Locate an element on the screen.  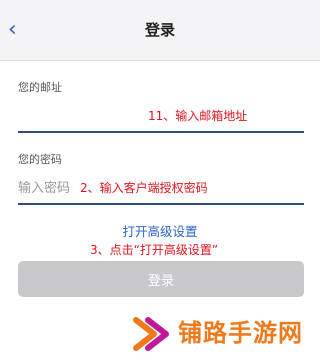
email-annotation: 11、输入邮箱地址 is located at coordinates (198, 116).